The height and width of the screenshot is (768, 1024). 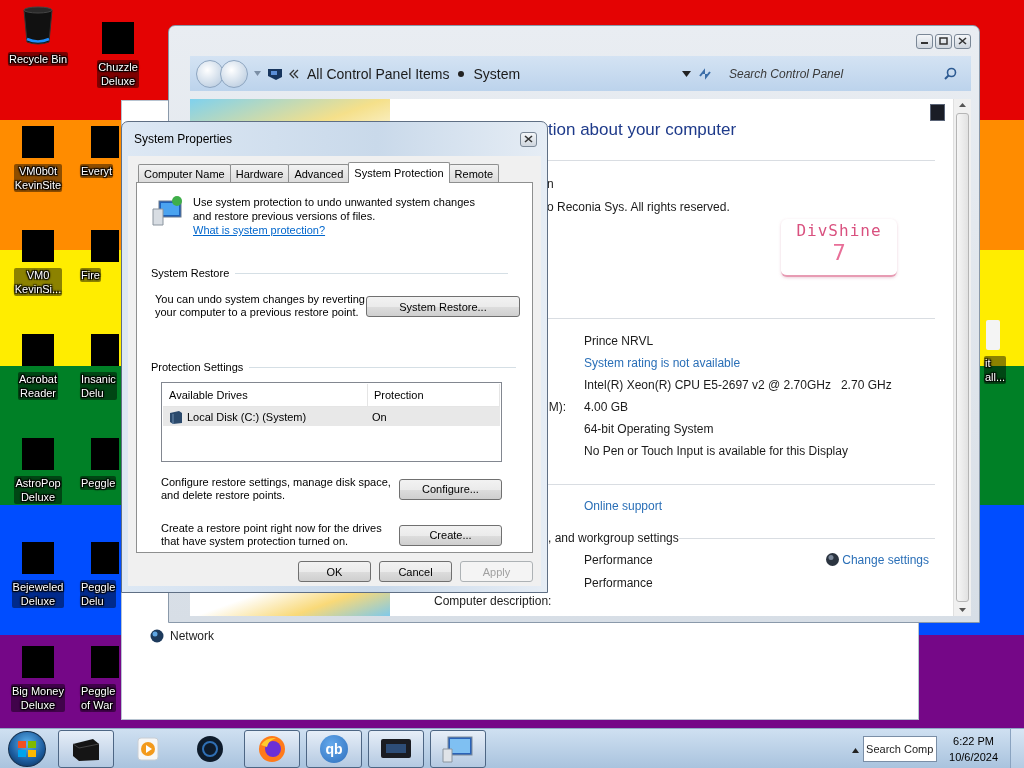 I want to click on info-value: 64-bit Operating System, so click(x=649, y=429).